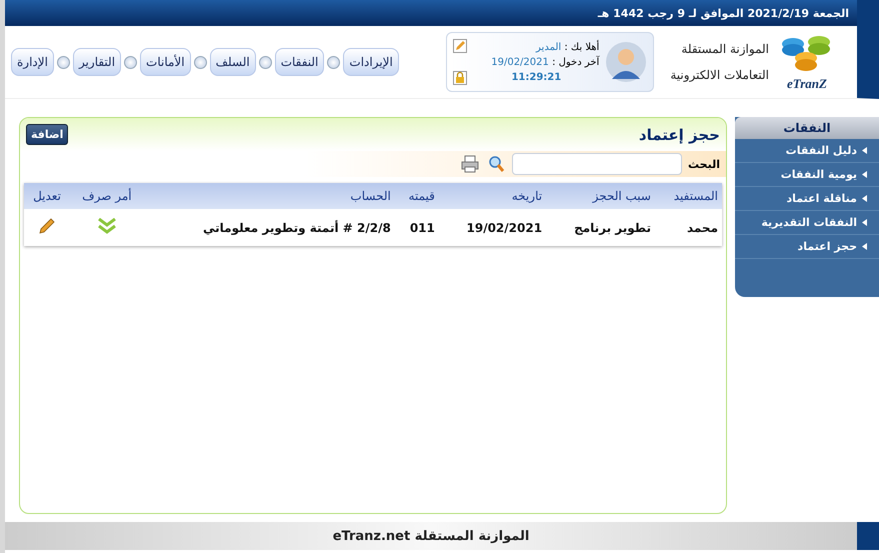  I want to click on app-title: الموازنة المستقلة, so click(724, 49).